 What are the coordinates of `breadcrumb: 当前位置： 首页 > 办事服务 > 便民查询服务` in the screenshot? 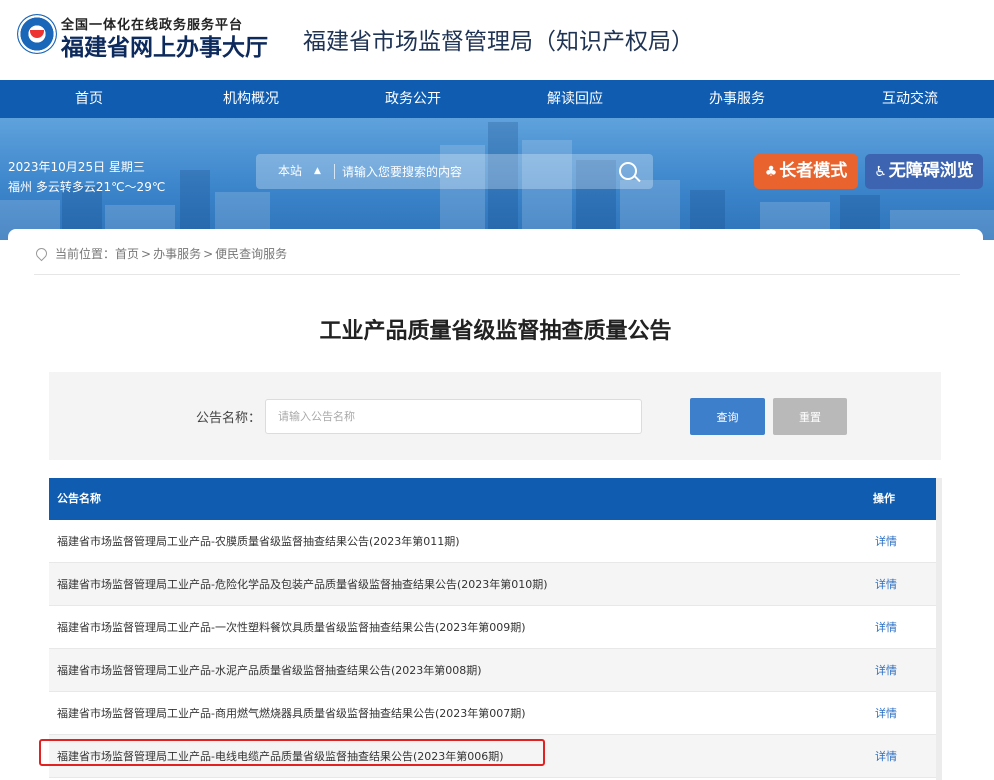 It's located at (160, 253).